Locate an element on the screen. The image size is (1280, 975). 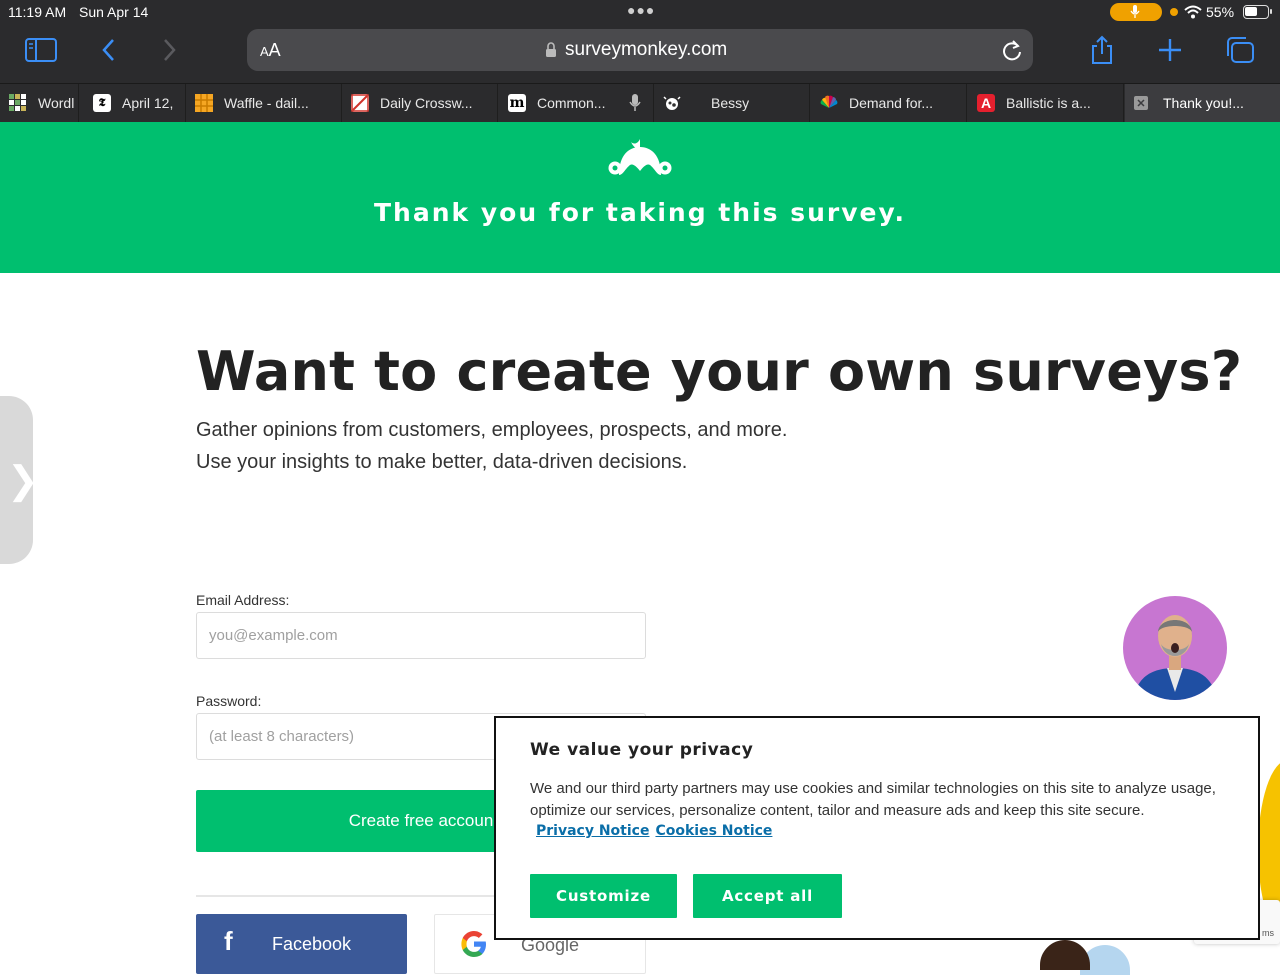
password-label: Password: is located at coordinates (229, 701).